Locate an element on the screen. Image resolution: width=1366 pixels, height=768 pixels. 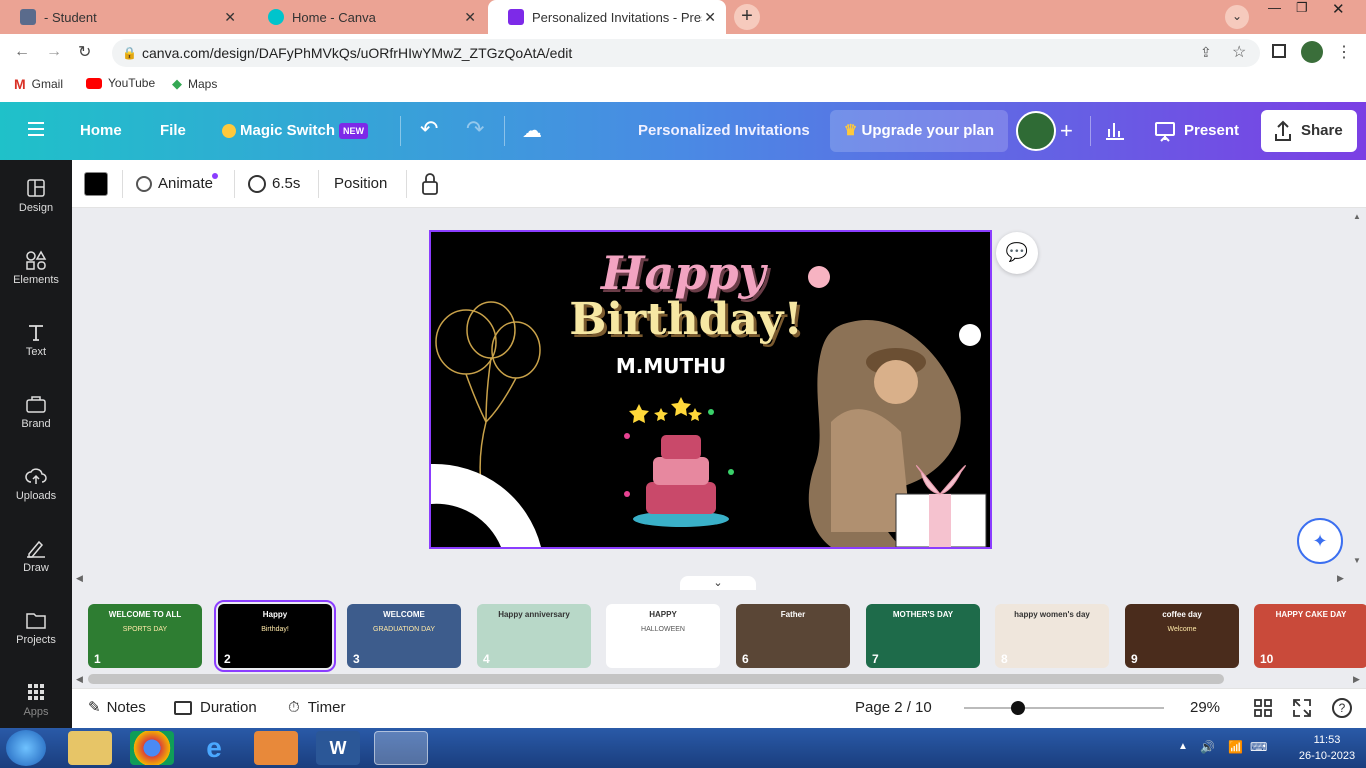
undo-icon: ↶ is located at coordinates (429, 129).